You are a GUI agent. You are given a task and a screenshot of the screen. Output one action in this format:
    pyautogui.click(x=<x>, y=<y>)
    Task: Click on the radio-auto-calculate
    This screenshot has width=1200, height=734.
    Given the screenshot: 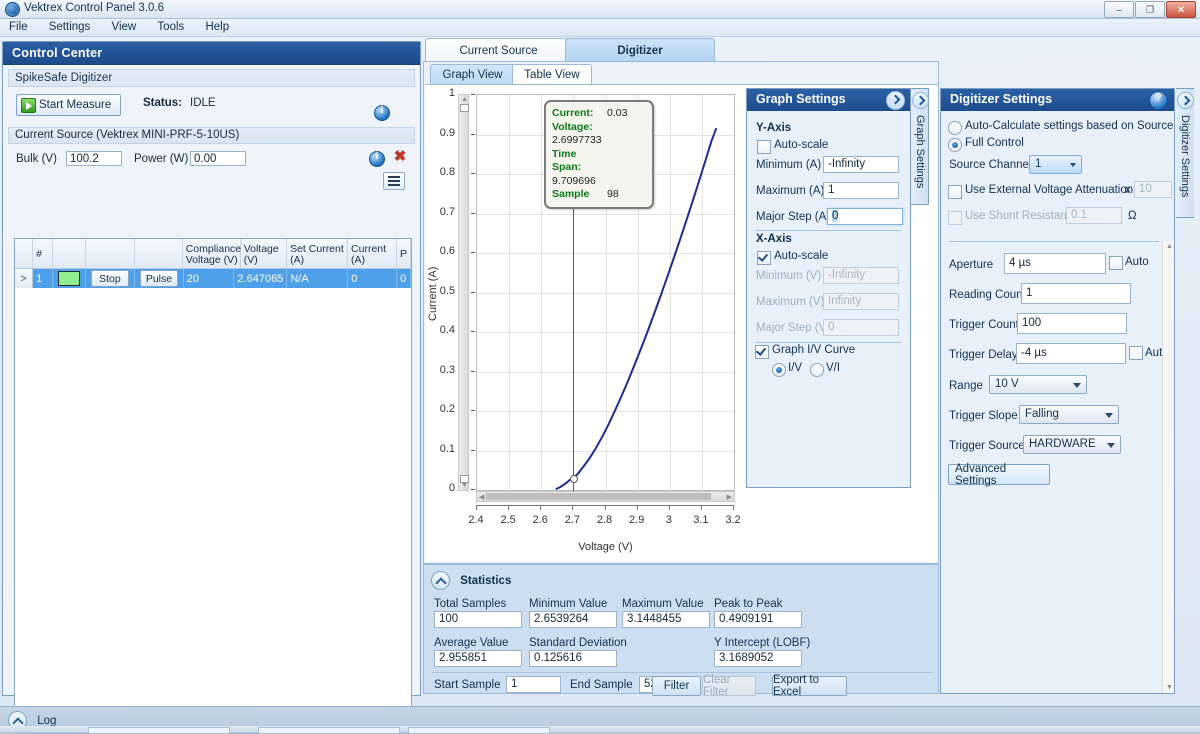 What is the action you would take?
    pyautogui.click(x=955, y=128)
    